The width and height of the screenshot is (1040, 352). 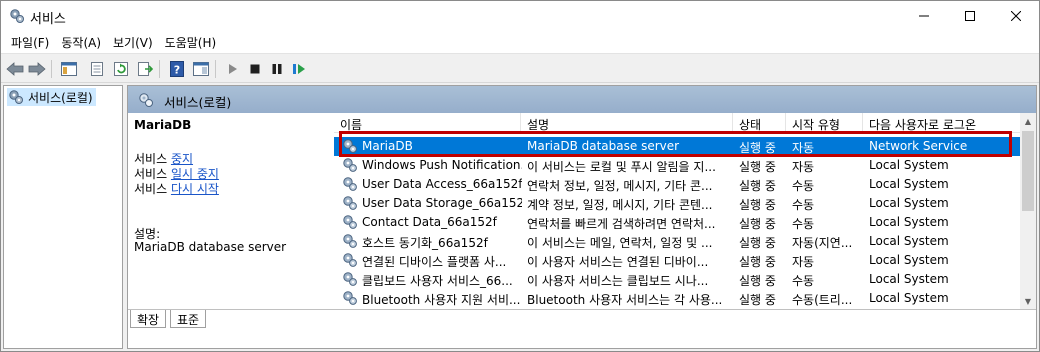 What do you see at coordinates (520, 42) in the screenshot?
I see `menu-bar: 파일(F) 동작(A) 보기(V) 도움말(H)` at bounding box center [520, 42].